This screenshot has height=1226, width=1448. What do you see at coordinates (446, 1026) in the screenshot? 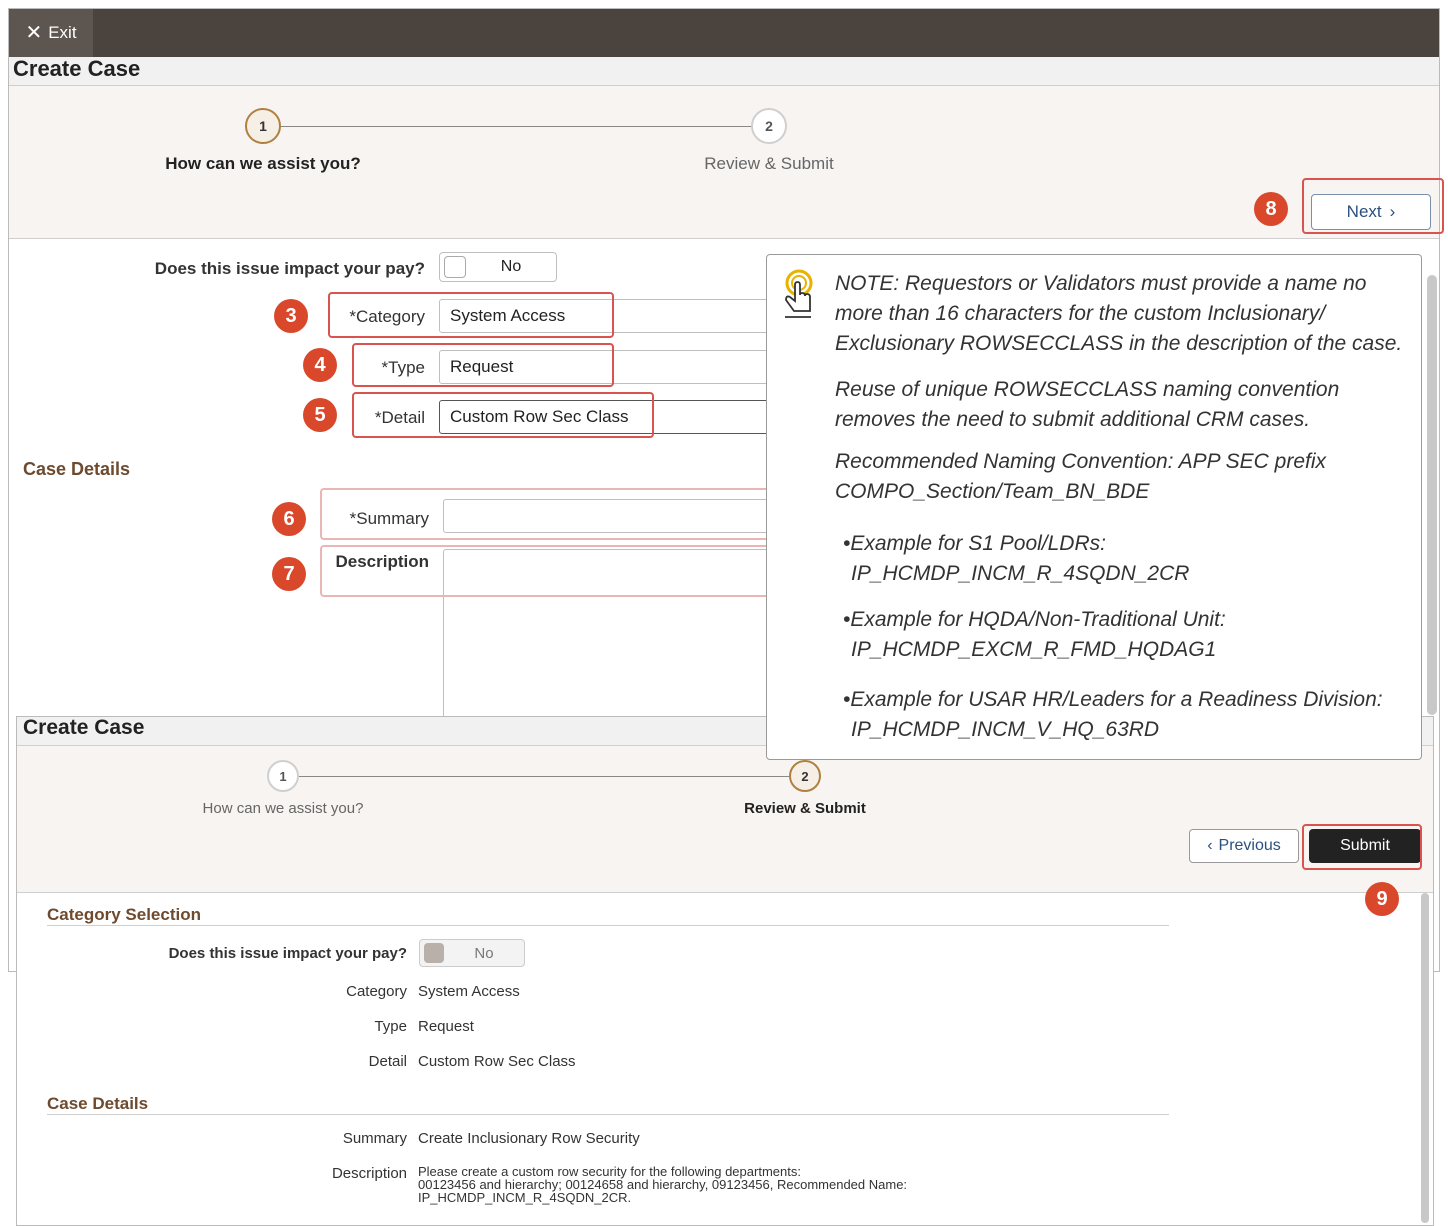
I see `type-value: Request` at bounding box center [446, 1026].